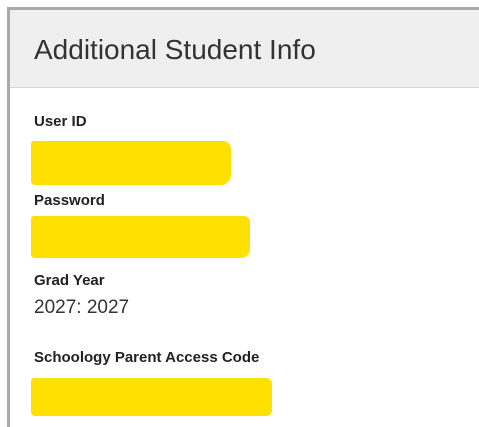 The height and width of the screenshot is (427, 479). Describe the element at coordinates (82, 307) in the screenshot. I see `field-value-grad-year: 2027` at that location.